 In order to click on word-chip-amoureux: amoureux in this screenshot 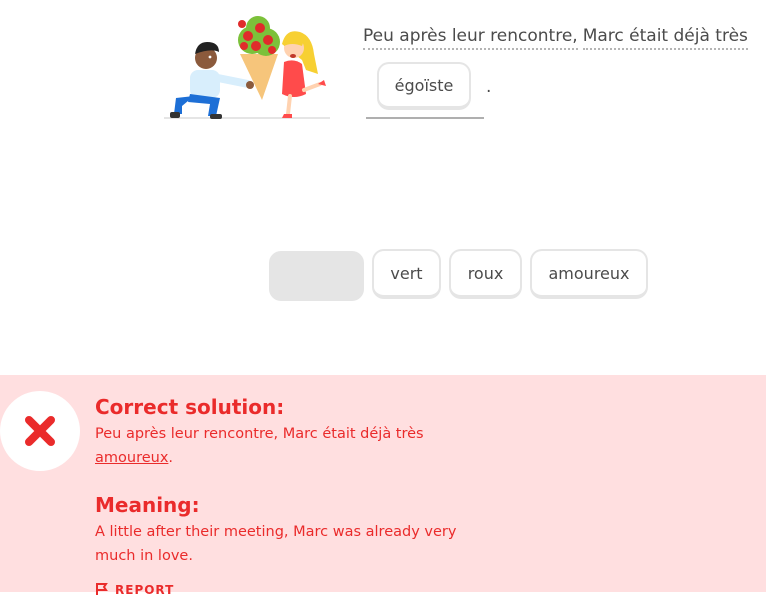, I will do `click(589, 274)`.